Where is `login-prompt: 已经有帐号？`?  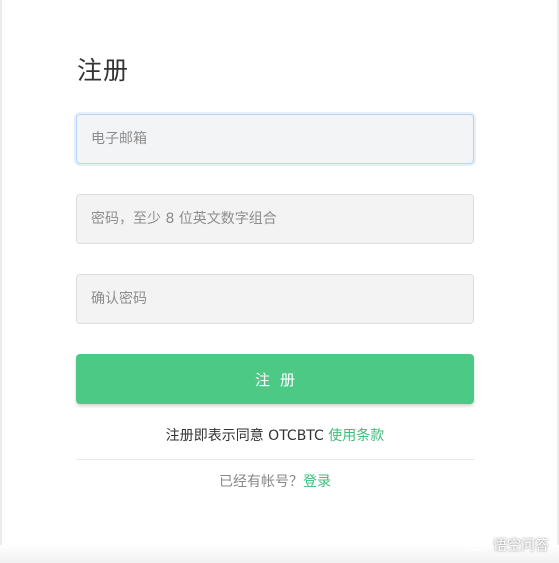
login-prompt: 已经有帐号？ is located at coordinates (261, 482).